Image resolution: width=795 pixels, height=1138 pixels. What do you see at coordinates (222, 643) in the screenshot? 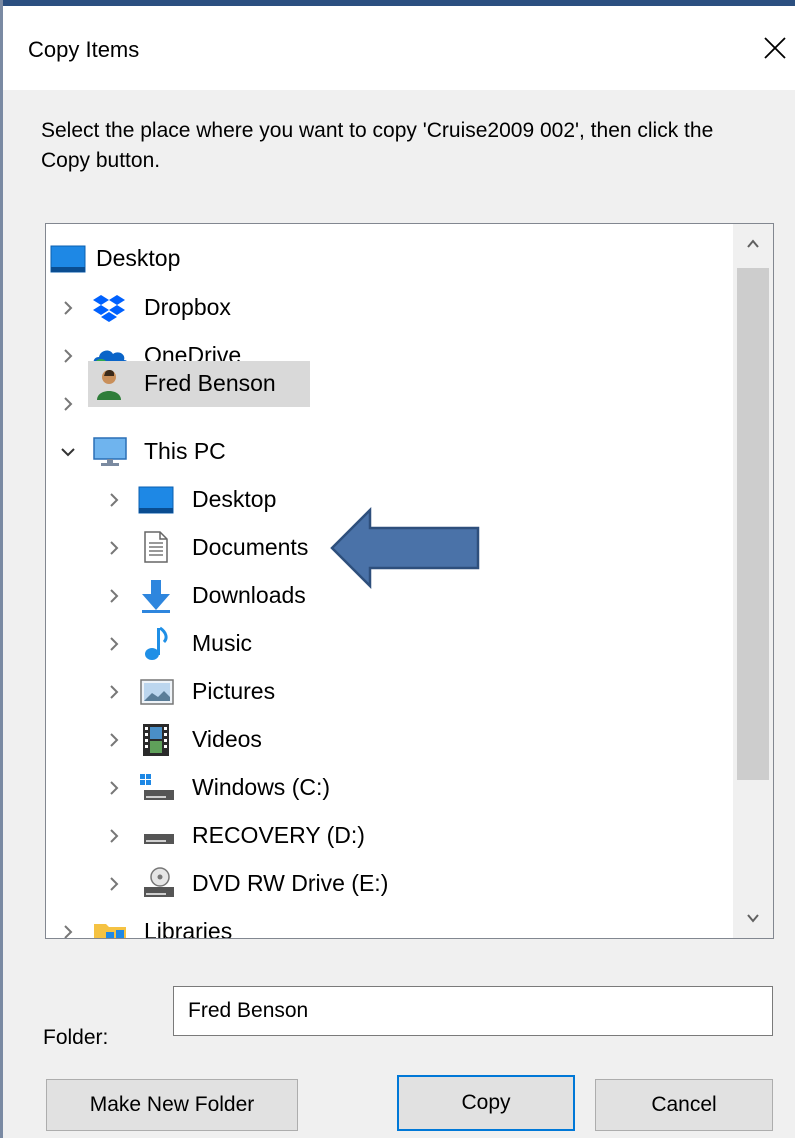
I see `tree-item-label: Music` at bounding box center [222, 643].